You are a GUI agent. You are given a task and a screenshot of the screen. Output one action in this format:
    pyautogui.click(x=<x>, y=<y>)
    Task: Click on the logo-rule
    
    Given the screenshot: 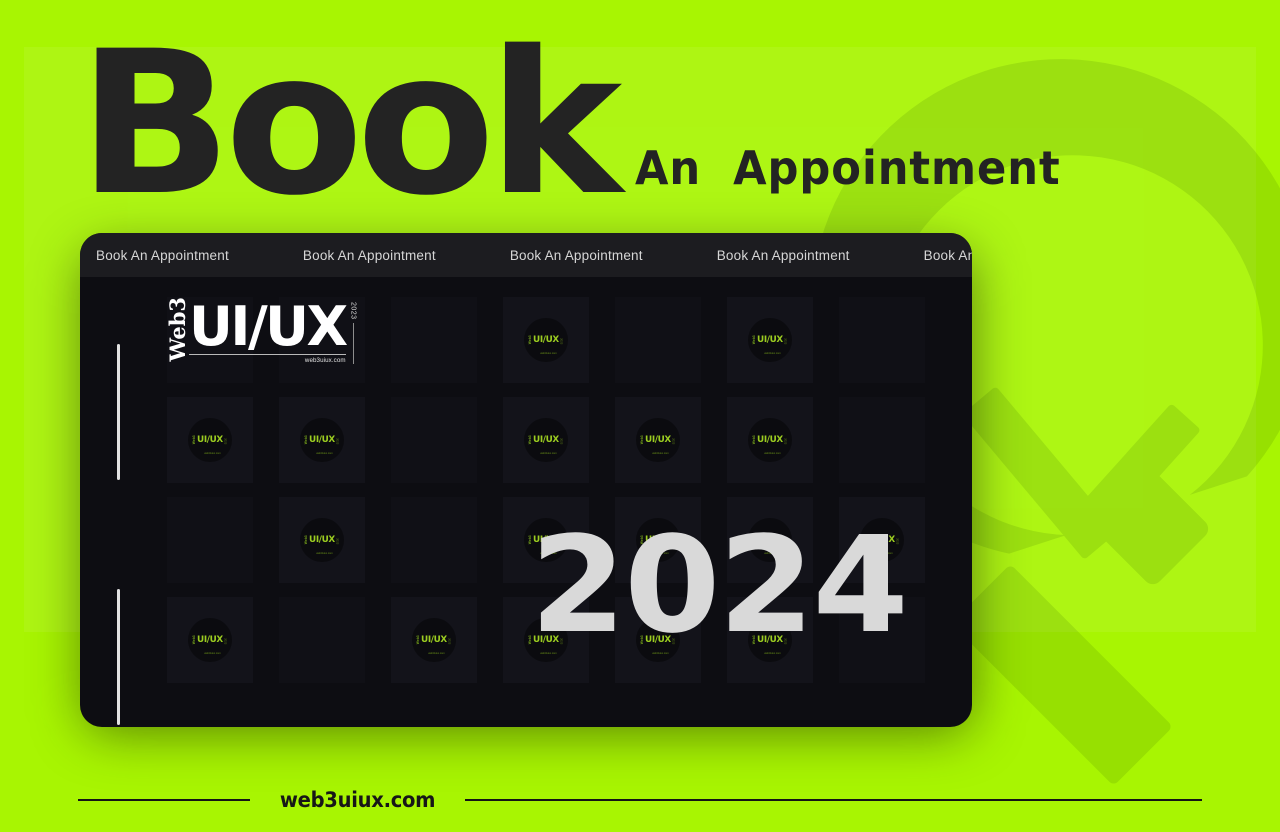 What is the action you would take?
    pyautogui.click(x=267, y=354)
    